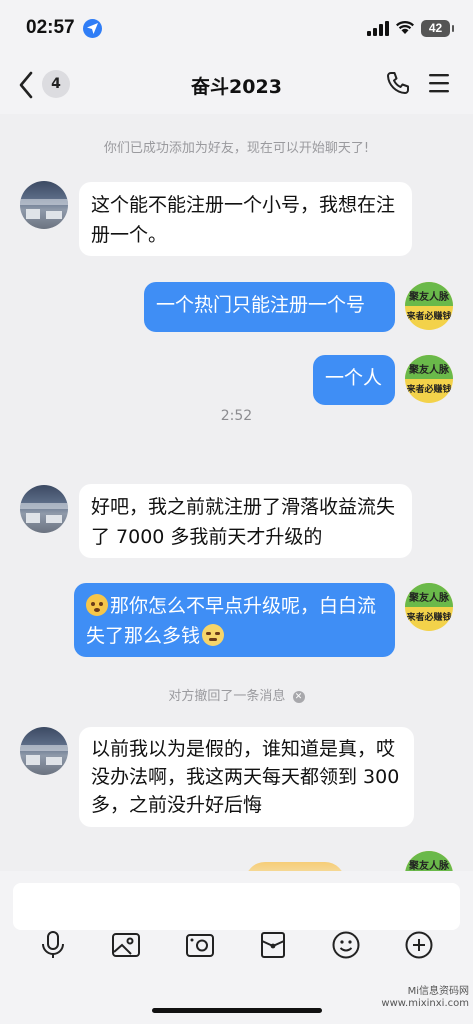  I want to click on recall-notice: 对方撤回了一条消息 ✕, so click(236, 694).